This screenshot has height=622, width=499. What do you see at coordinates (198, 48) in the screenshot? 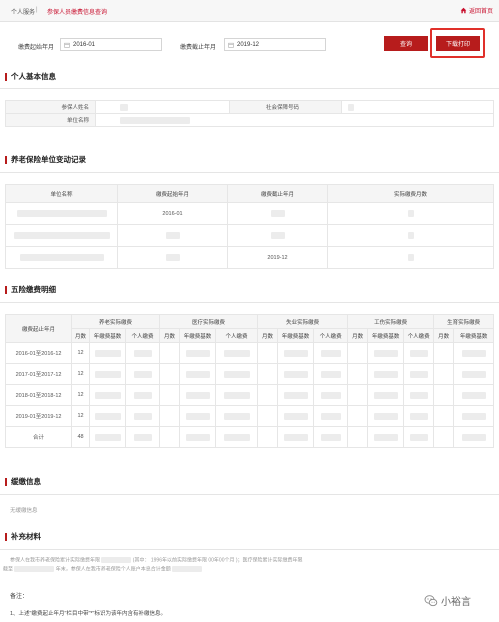
I see `end-month-label: 缴费截止年月` at bounding box center [198, 48].